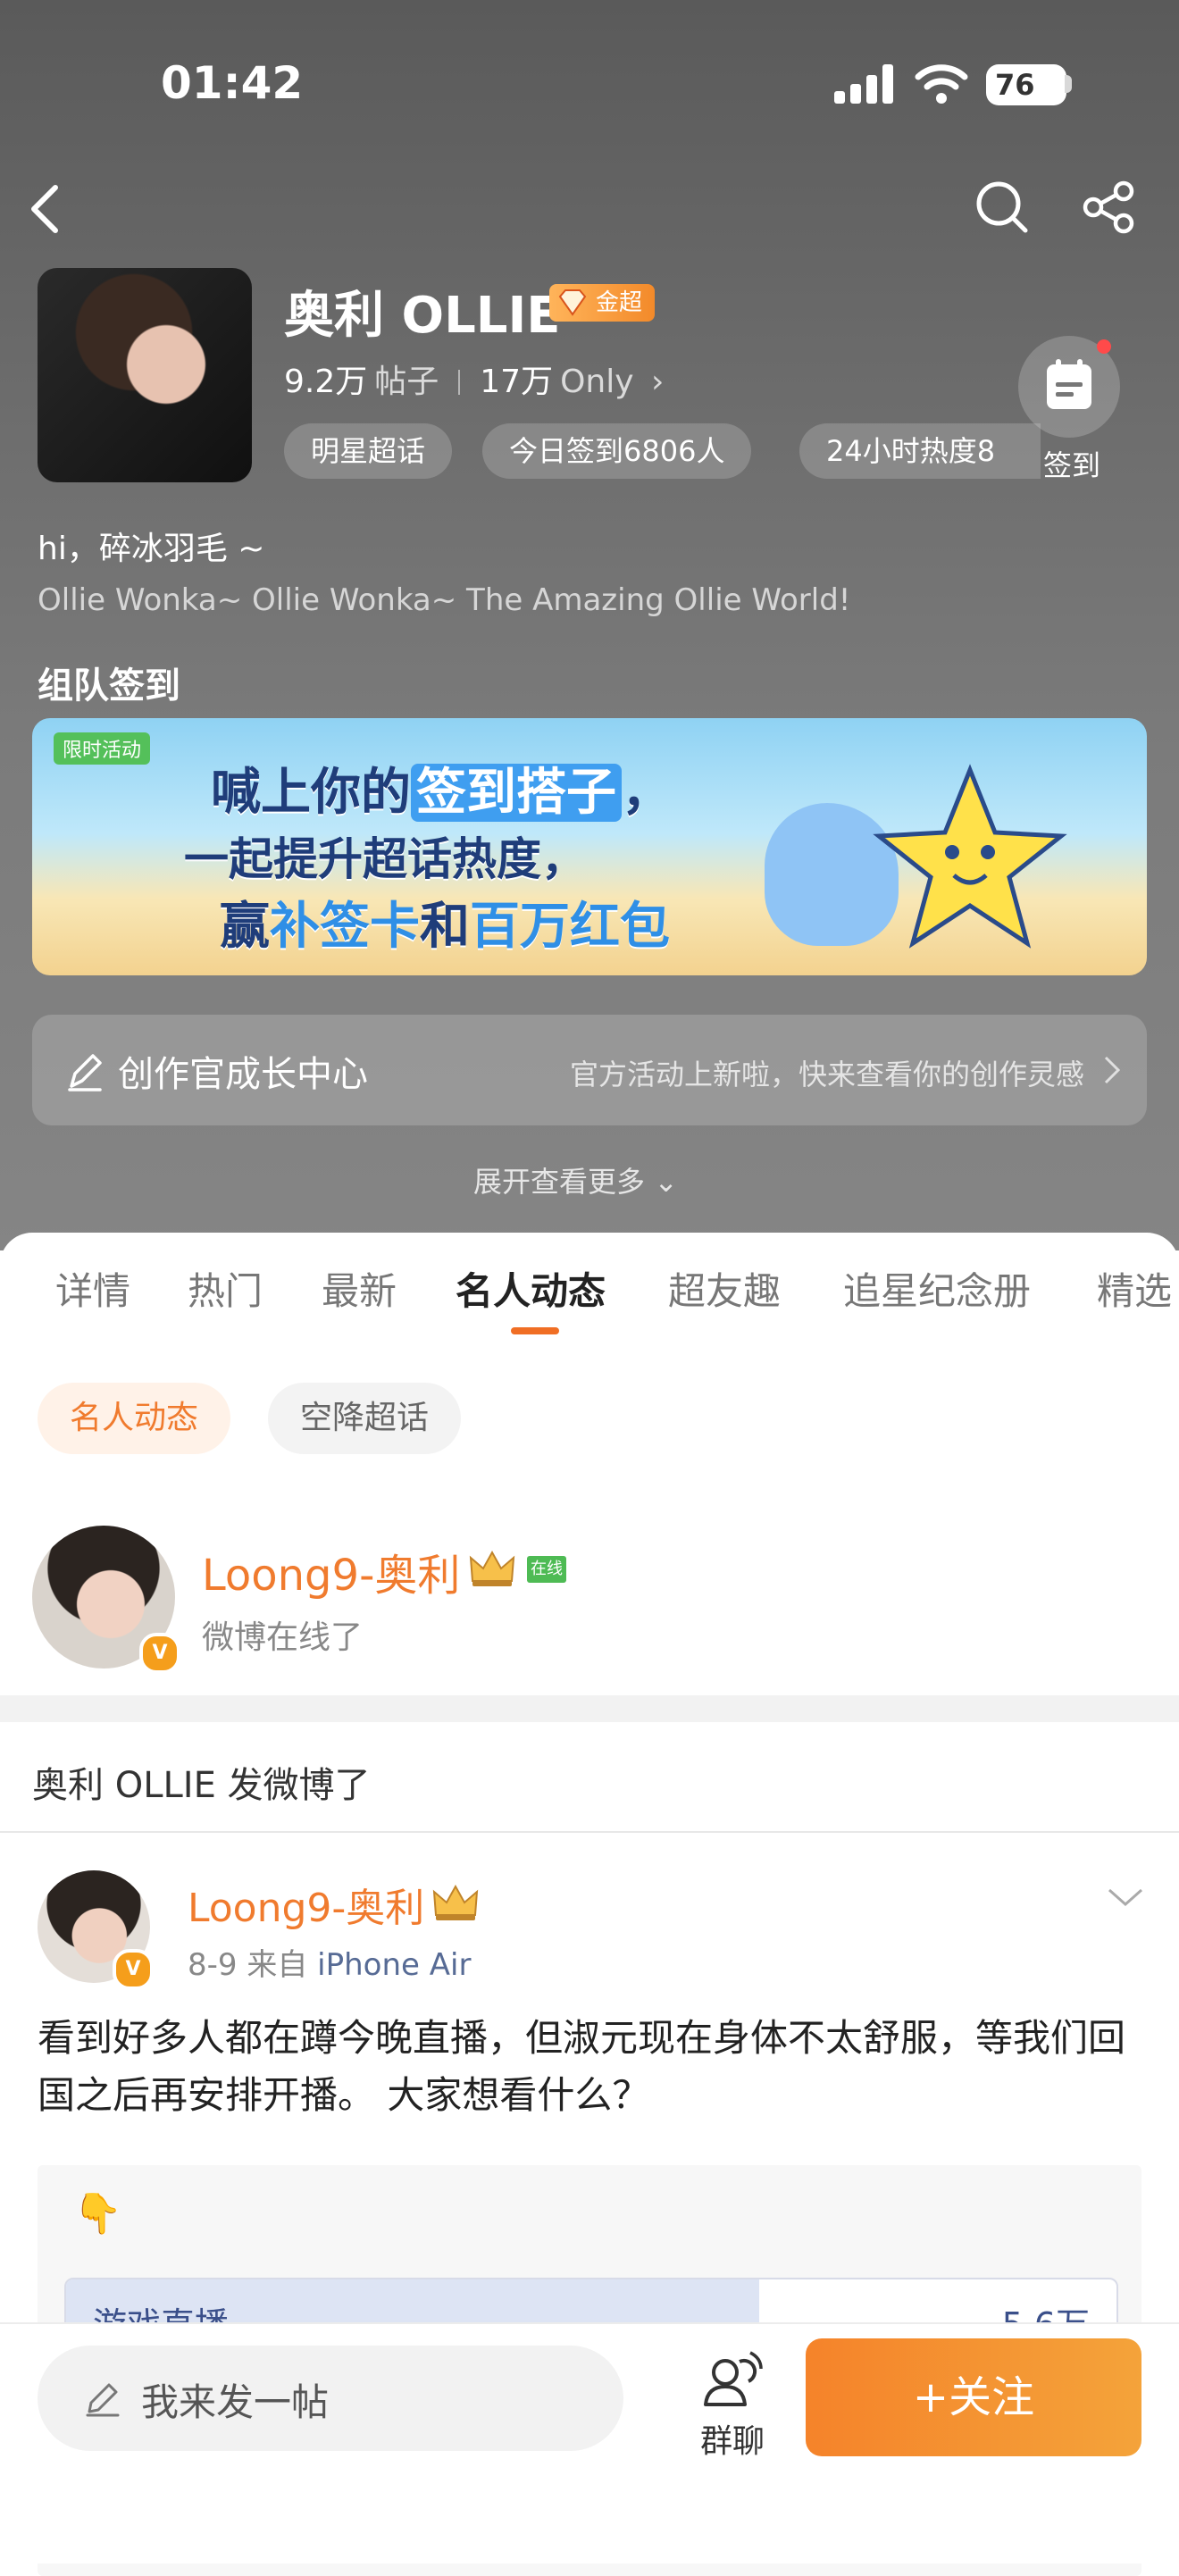 The height and width of the screenshot is (2576, 1179). Describe the element at coordinates (45, 209) in the screenshot. I see `back-arrow-icon` at that location.